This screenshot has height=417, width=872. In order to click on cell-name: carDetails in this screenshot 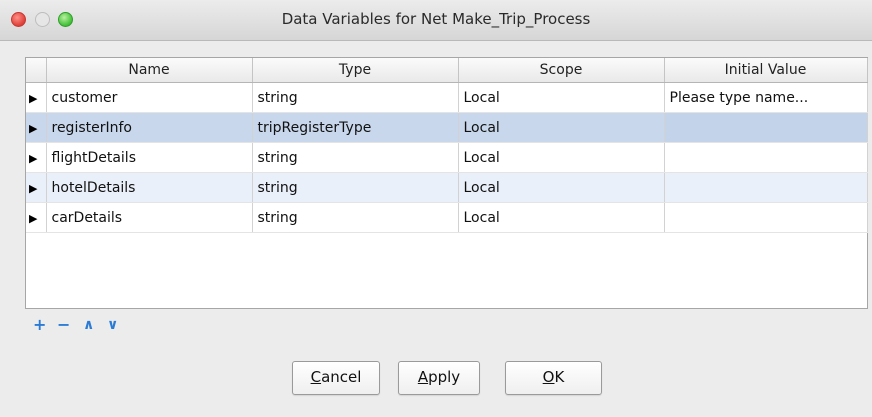, I will do `click(149, 217)`.